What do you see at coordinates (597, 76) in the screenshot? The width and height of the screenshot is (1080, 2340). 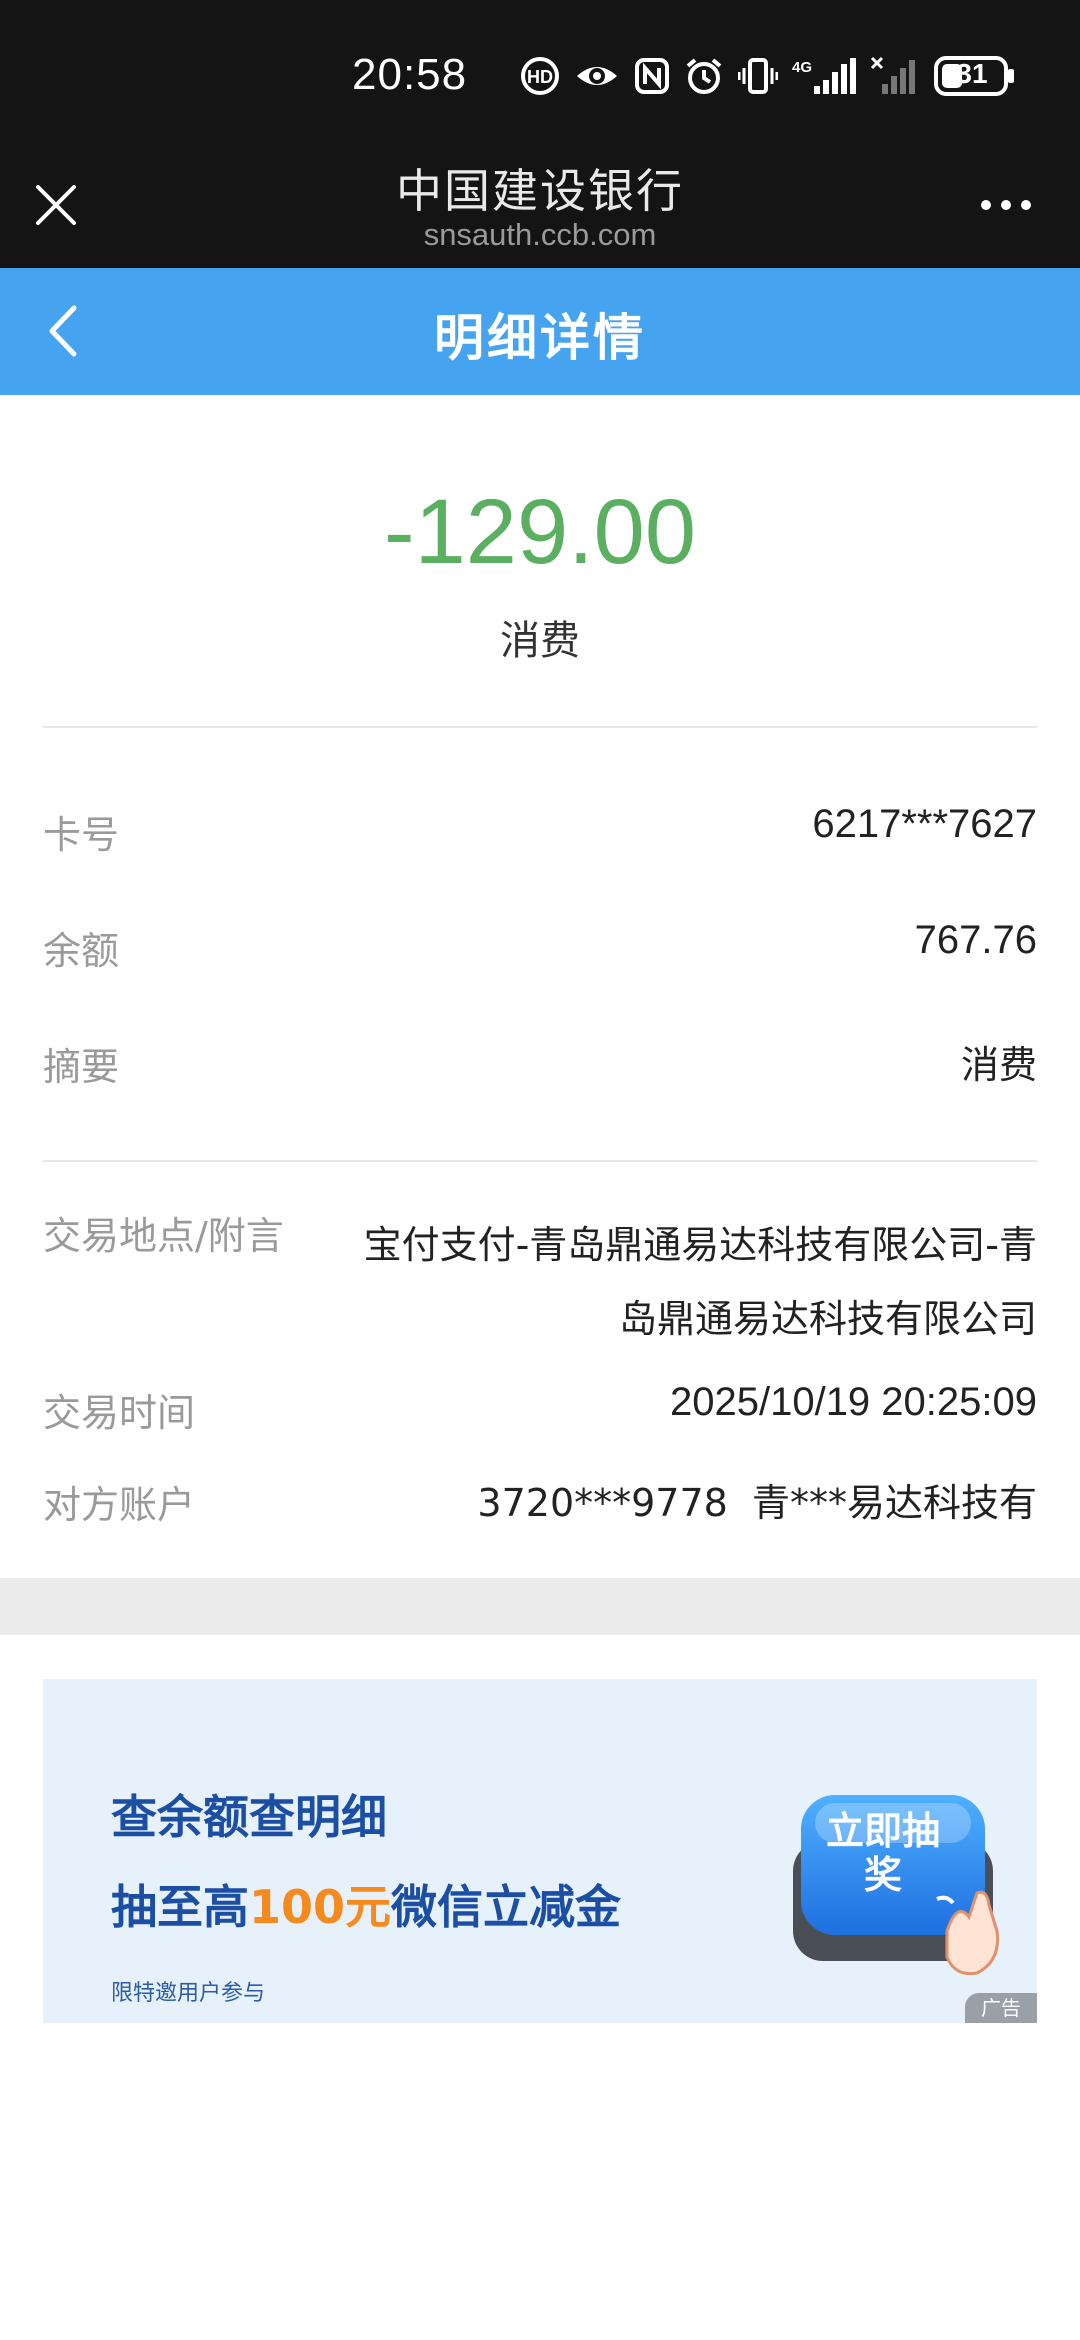 I see `eye-icon` at bounding box center [597, 76].